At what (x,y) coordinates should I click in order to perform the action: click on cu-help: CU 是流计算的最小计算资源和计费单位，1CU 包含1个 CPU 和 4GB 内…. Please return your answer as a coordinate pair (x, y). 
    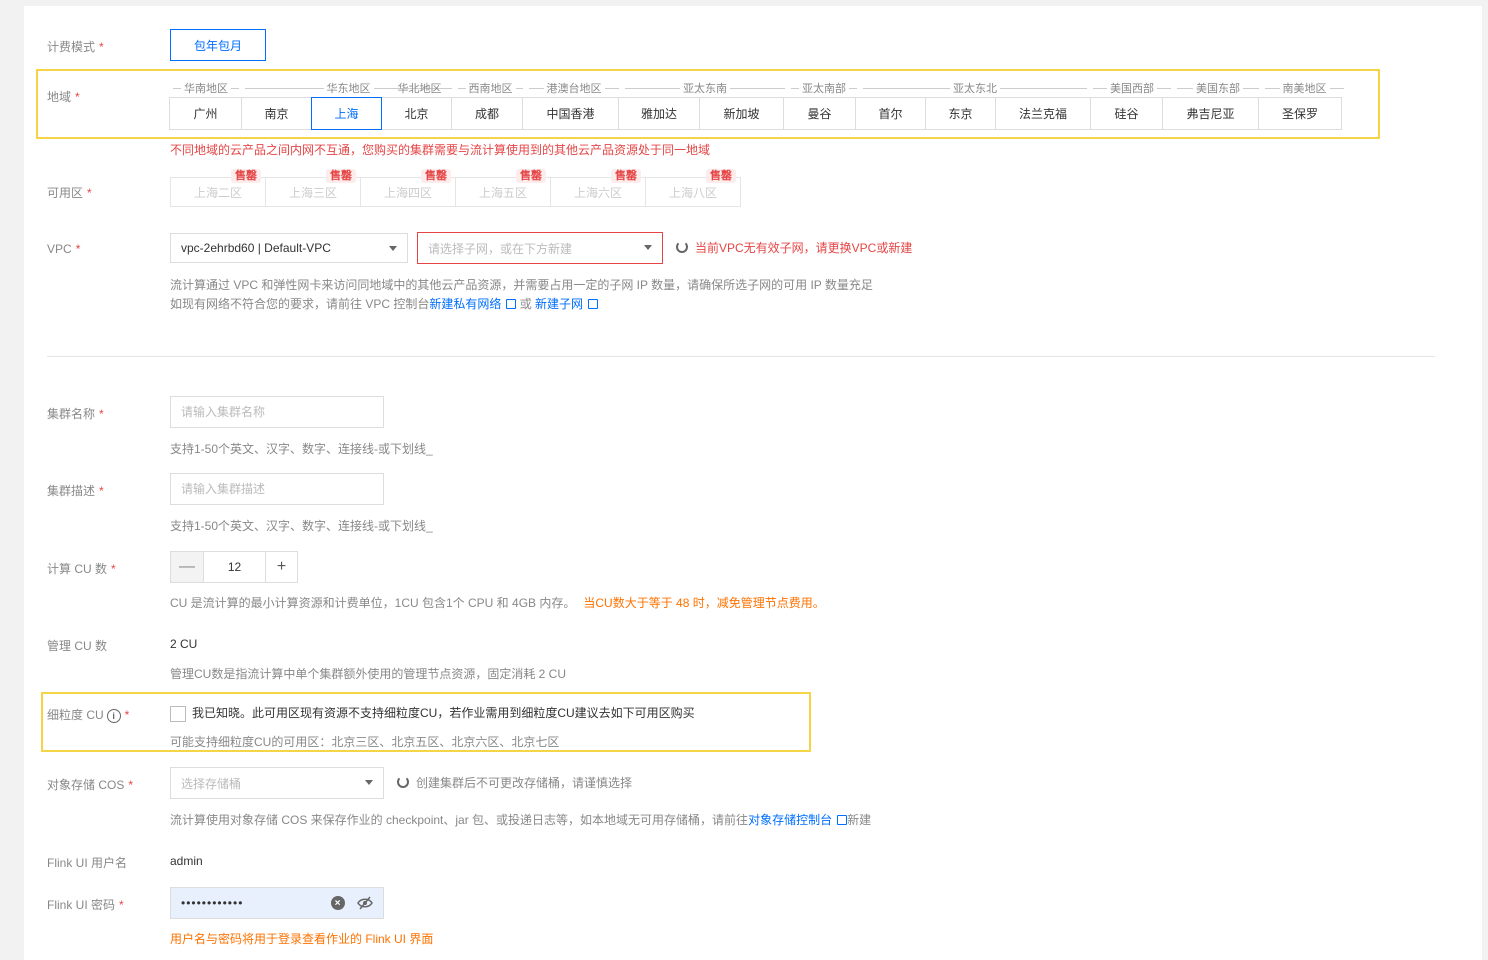
    Looking at the image, I should click on (497, 603).